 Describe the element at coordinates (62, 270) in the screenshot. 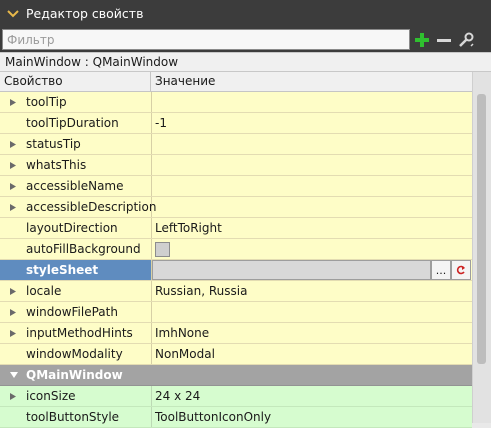

I see `property-name: styleSheet` at that location.